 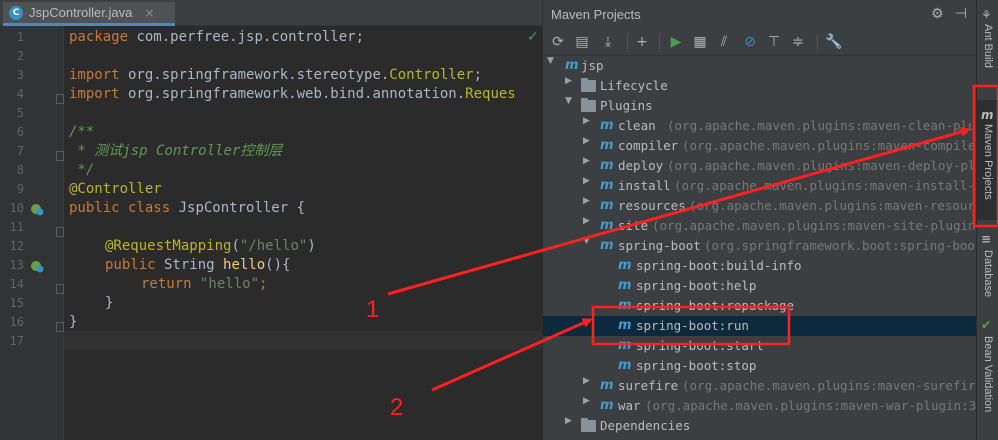 What do you see at coordinates (987, 378) in the screenshot?
I see `side-tab-bean-validation: ✔ Bean Validation` at bounding box center [987, 378].